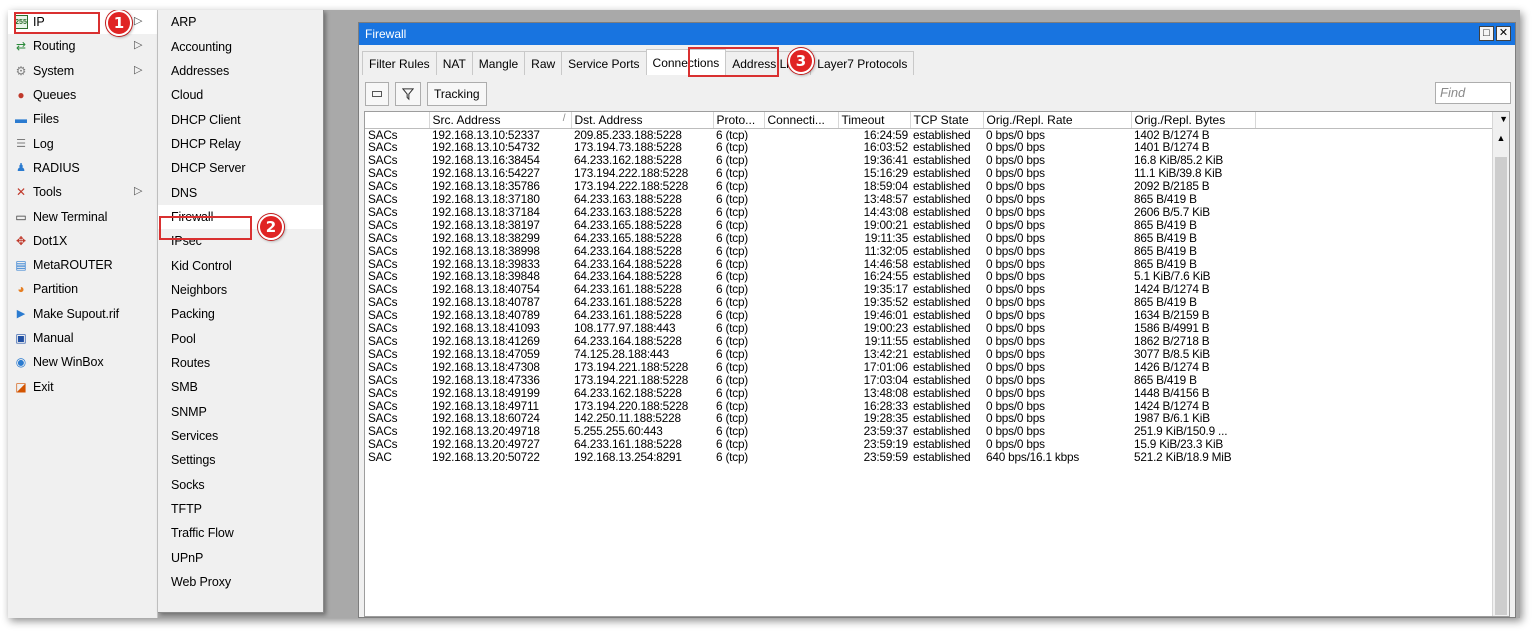 Image resolution: width=1536 pixels, height=633 pixels. I want to click on submenu-item-dhcp-client: DHCP Client, so click(240, 119).